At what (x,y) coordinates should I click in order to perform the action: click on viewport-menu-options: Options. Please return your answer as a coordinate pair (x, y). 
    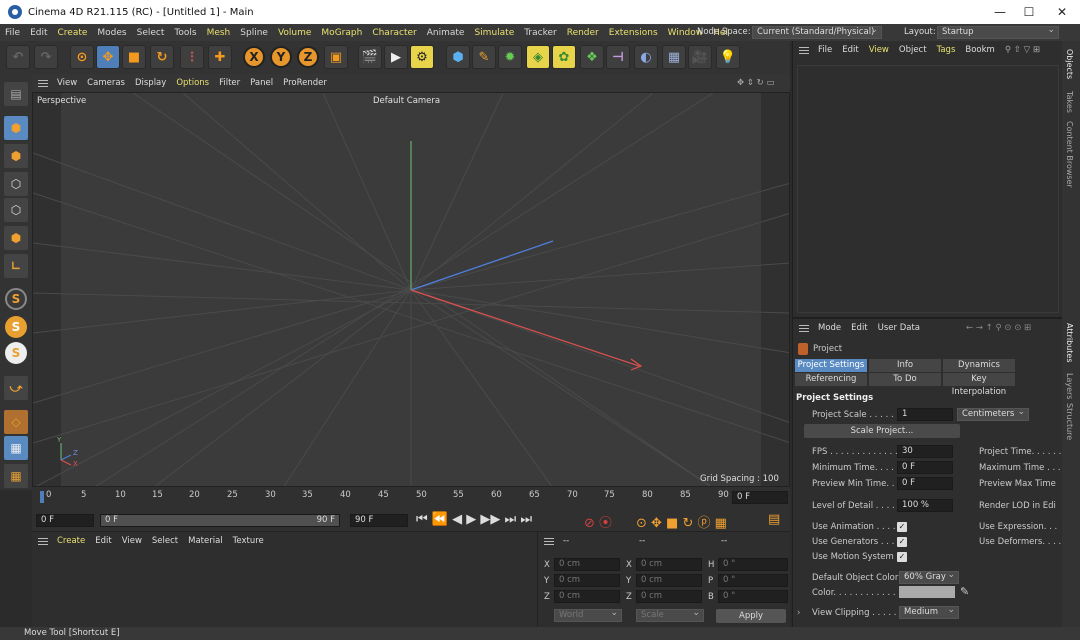
    Looking at the image, I should click on (192, 83).